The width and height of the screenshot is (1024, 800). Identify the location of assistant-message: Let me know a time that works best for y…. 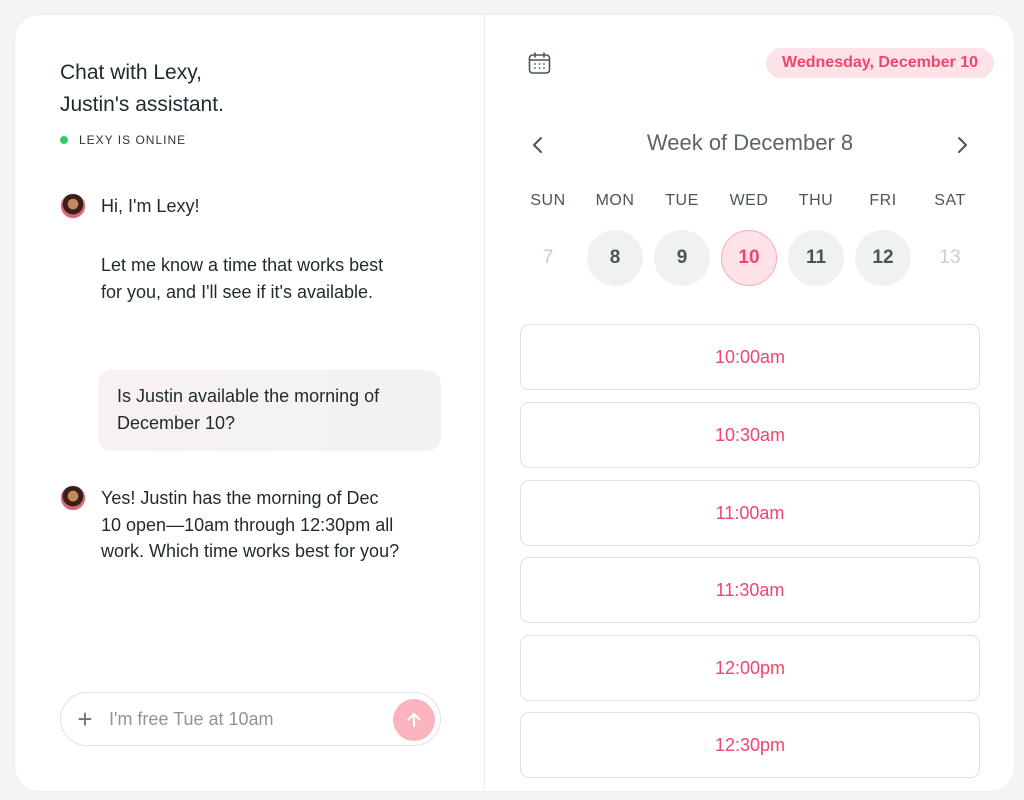
(251, 278).